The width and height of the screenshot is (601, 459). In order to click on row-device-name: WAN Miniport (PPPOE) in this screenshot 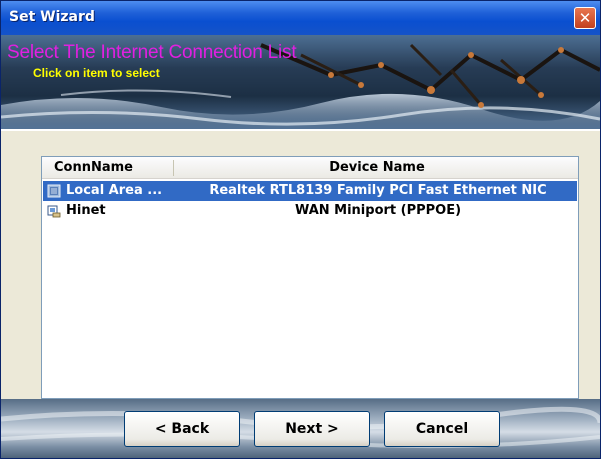, I will do `click(378, 210)`.